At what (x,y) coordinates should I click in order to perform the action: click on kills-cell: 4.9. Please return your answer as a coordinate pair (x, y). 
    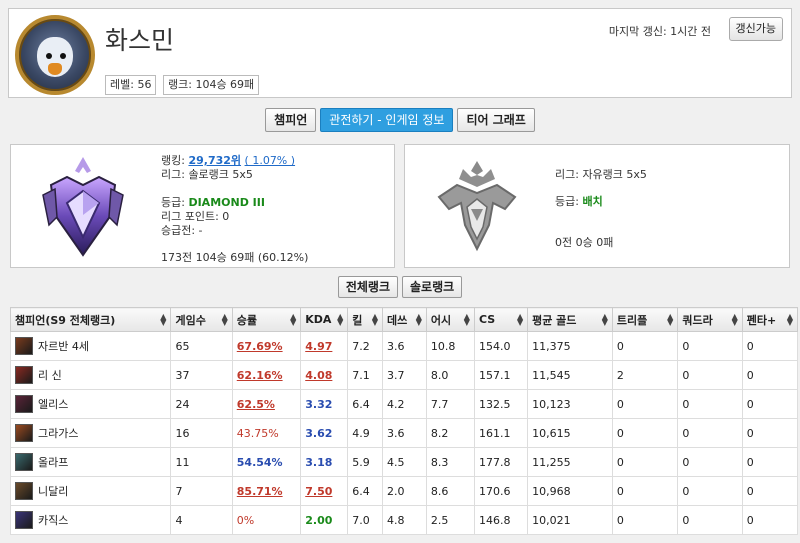
    Looking at the image, I should click on (365, 433).